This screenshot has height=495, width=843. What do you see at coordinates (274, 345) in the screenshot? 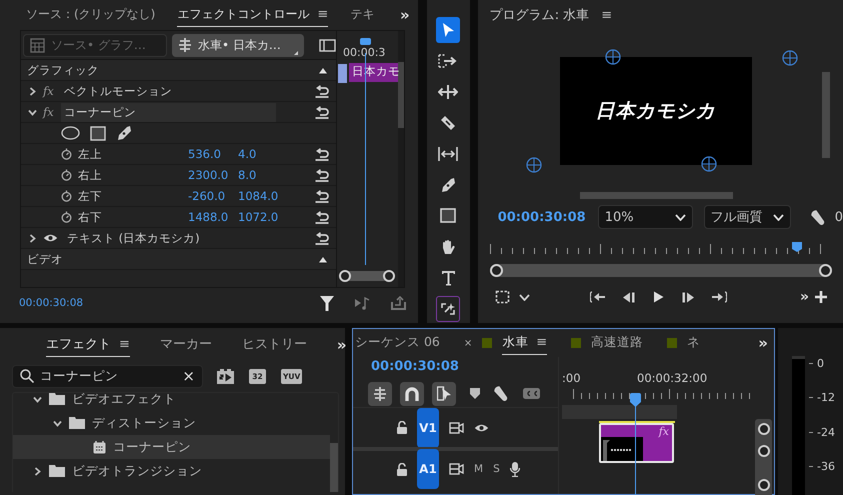
I see `panel-tab: ヒストリー` at bounding box center [274, 345].